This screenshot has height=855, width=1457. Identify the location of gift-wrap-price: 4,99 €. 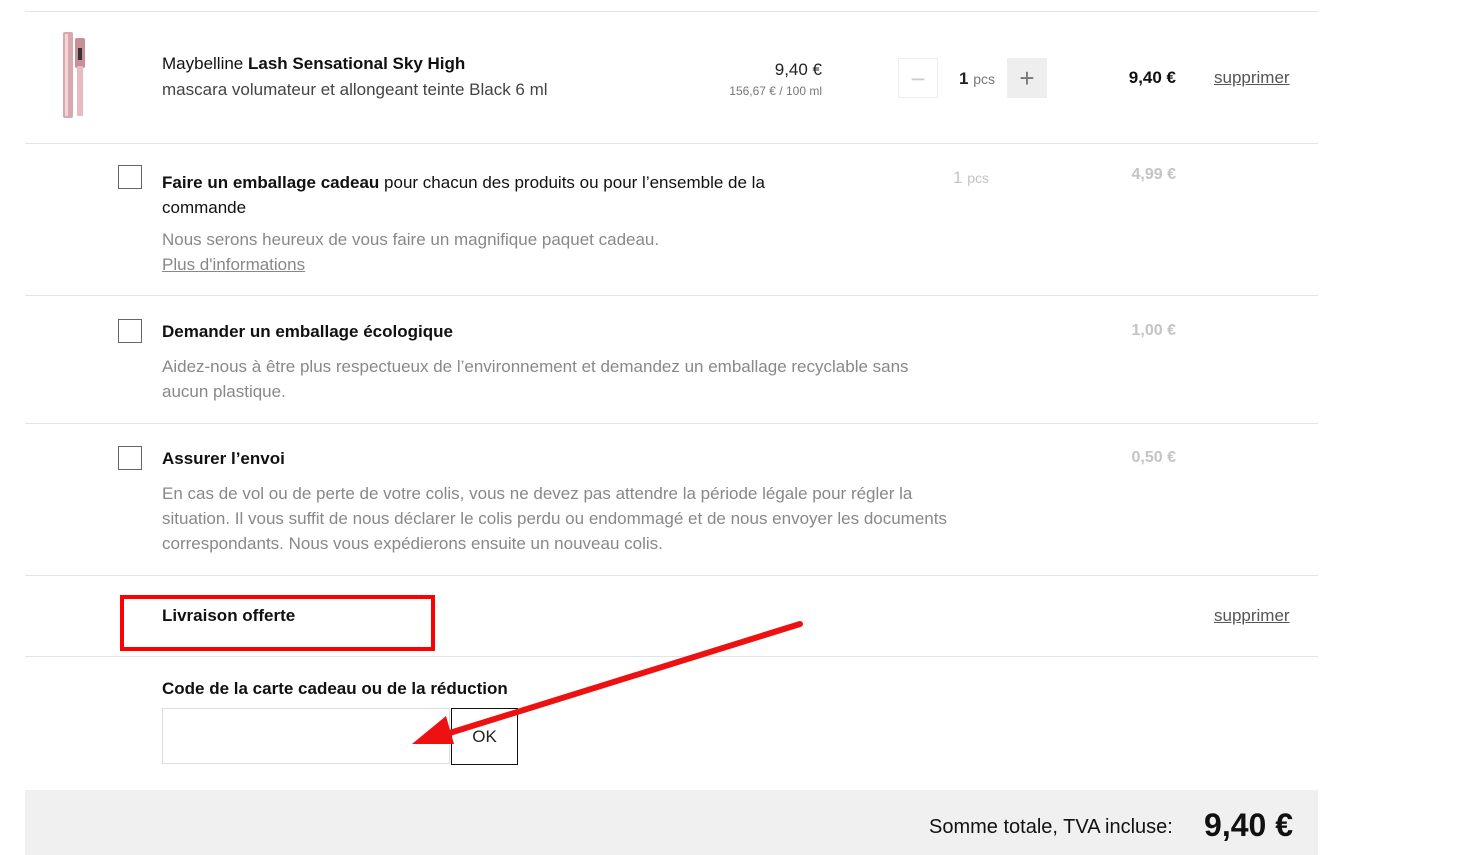
(1153, 174).